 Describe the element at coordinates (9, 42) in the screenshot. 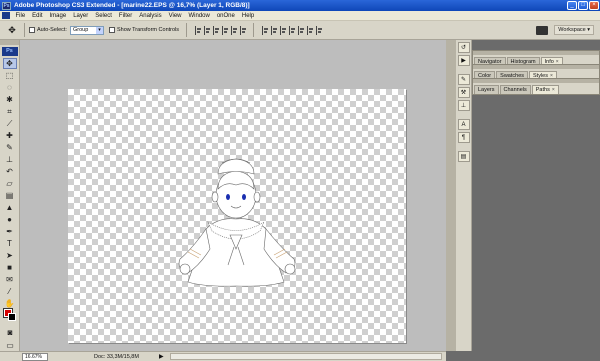

I see `toolbox-grip` at that location.